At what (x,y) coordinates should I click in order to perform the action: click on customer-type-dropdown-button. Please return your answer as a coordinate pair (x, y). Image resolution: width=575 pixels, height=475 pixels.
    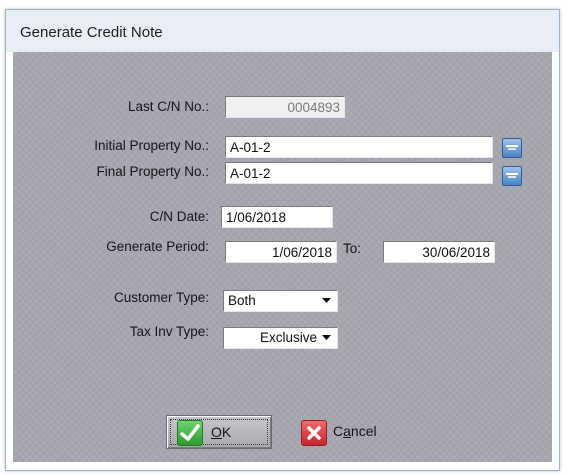
    Looking at the image, I should click on (327, 301).